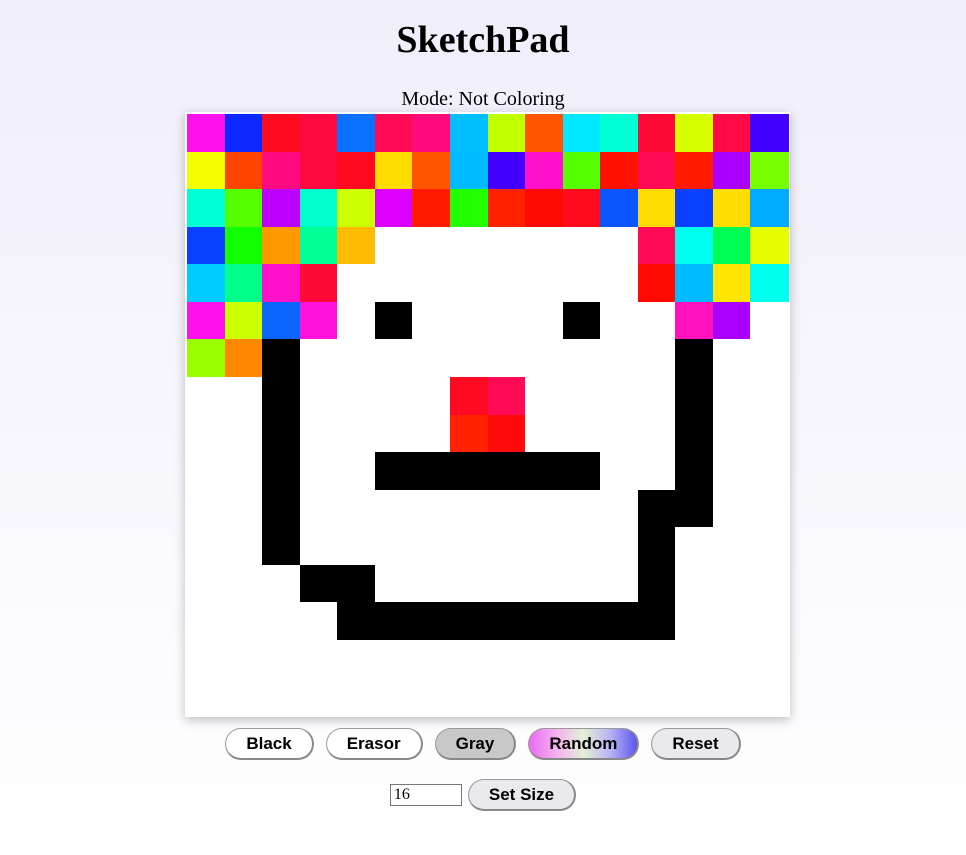 This screenshot has height=855, width=966. I want to click on set-size-button: Set Size, so click(522, 795).